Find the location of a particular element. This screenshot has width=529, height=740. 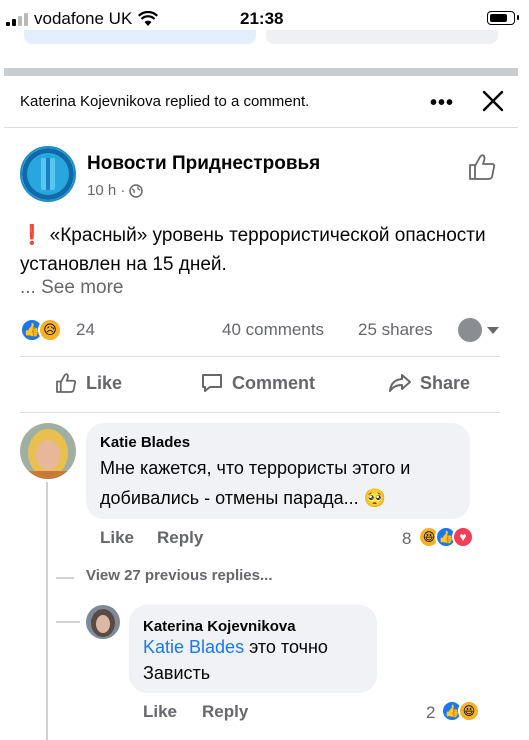

pleading-emoji-icon: 🥺 is located at coordinates (375, 498).